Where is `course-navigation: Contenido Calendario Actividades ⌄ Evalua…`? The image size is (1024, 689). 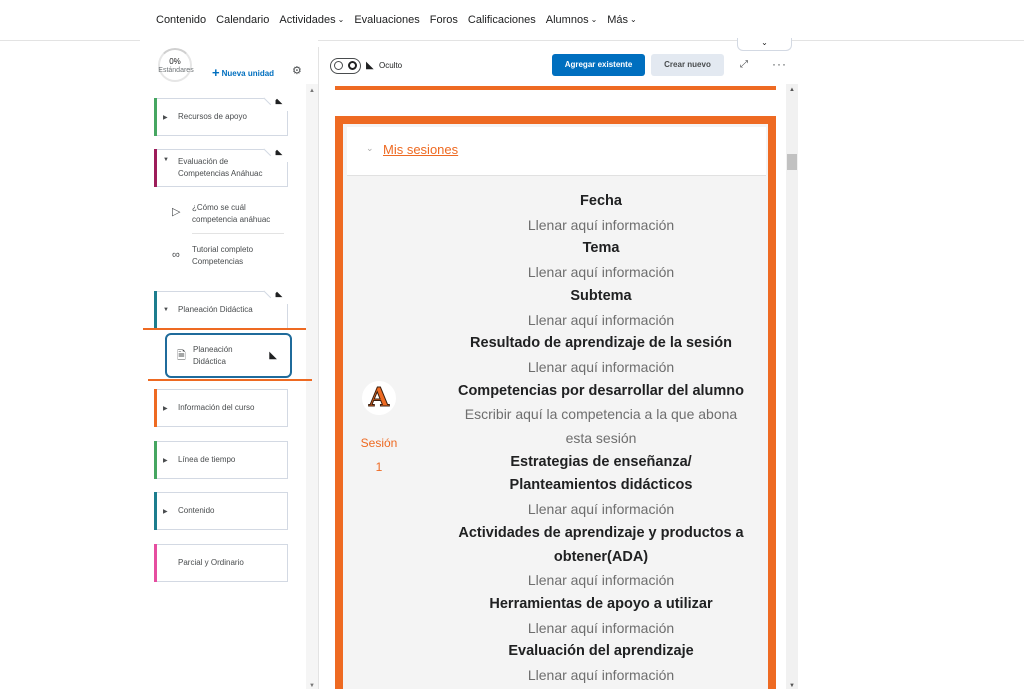
course-navigation: Contenido Calendario Actividades ⌄ Evalua… is located at coordinates (401, 20).